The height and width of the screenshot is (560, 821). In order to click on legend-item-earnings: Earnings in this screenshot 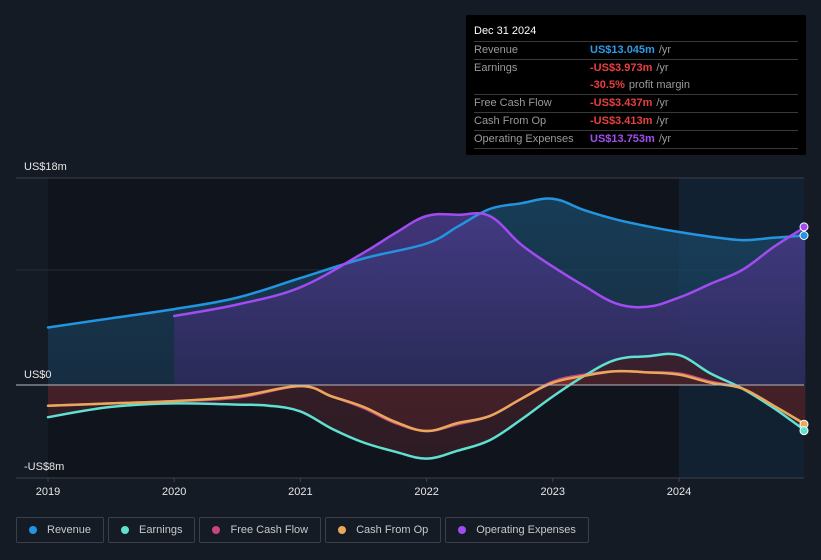, I will do `click(152, 530)`.